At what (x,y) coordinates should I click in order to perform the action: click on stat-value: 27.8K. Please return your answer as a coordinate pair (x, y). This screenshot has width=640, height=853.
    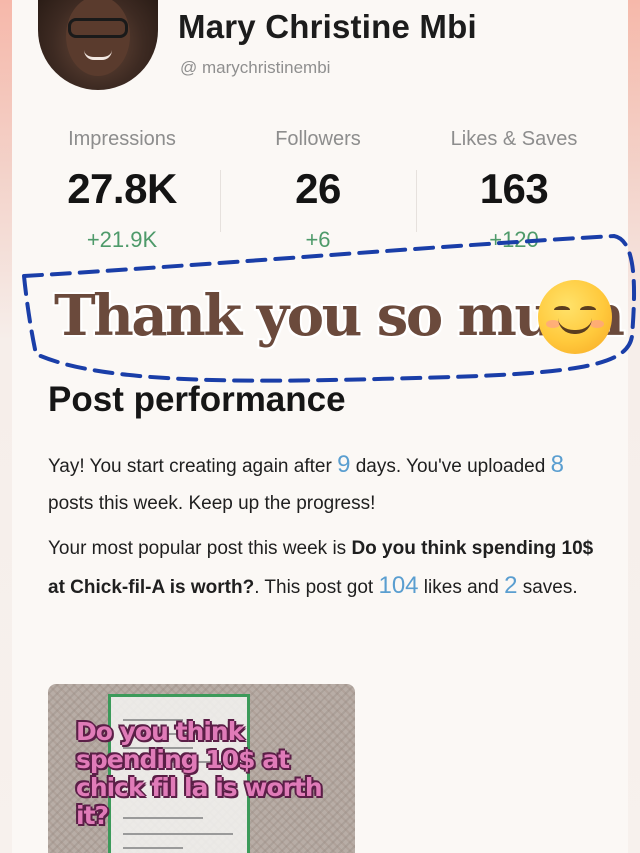
    Looking at the image, I should click on (122, 188).